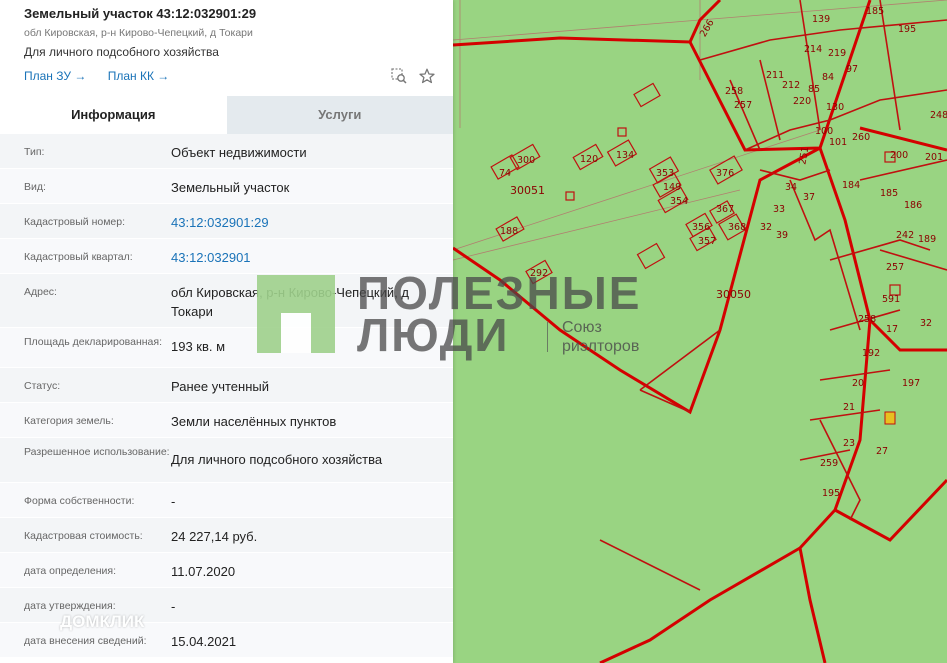 This screenshot has width=947, height=663. Describe the element at coordinates (725, 173) in the screenshot. I see `svg-text: 376` at that location.